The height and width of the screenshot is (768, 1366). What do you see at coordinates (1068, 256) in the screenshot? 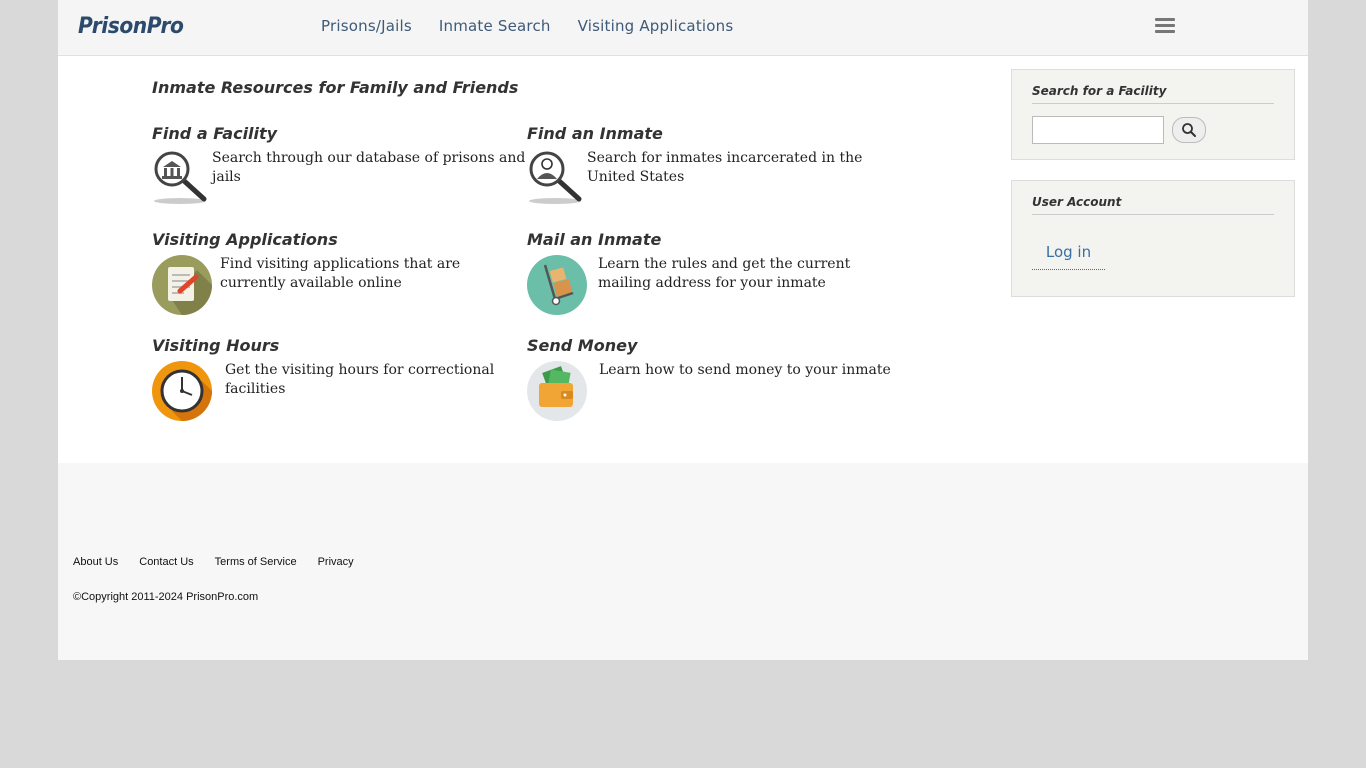
I see `login-link: Log in` at bounding box center [1068, 256].